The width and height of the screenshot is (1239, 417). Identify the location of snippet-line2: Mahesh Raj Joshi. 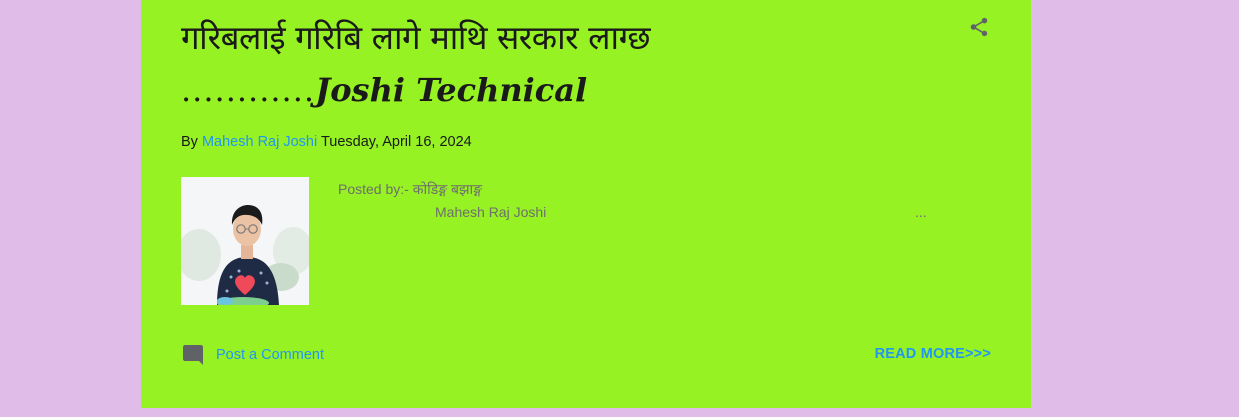
(491, 212).